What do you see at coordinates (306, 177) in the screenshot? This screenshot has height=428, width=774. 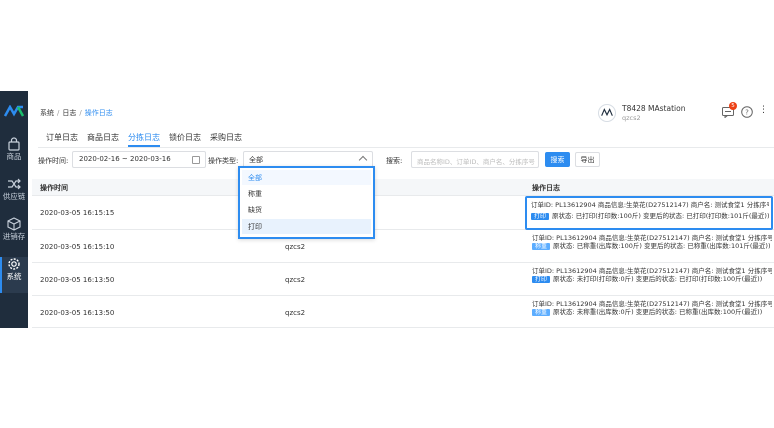 I see `dropdown-option-all: 全部` at bounding box center [306, 177].